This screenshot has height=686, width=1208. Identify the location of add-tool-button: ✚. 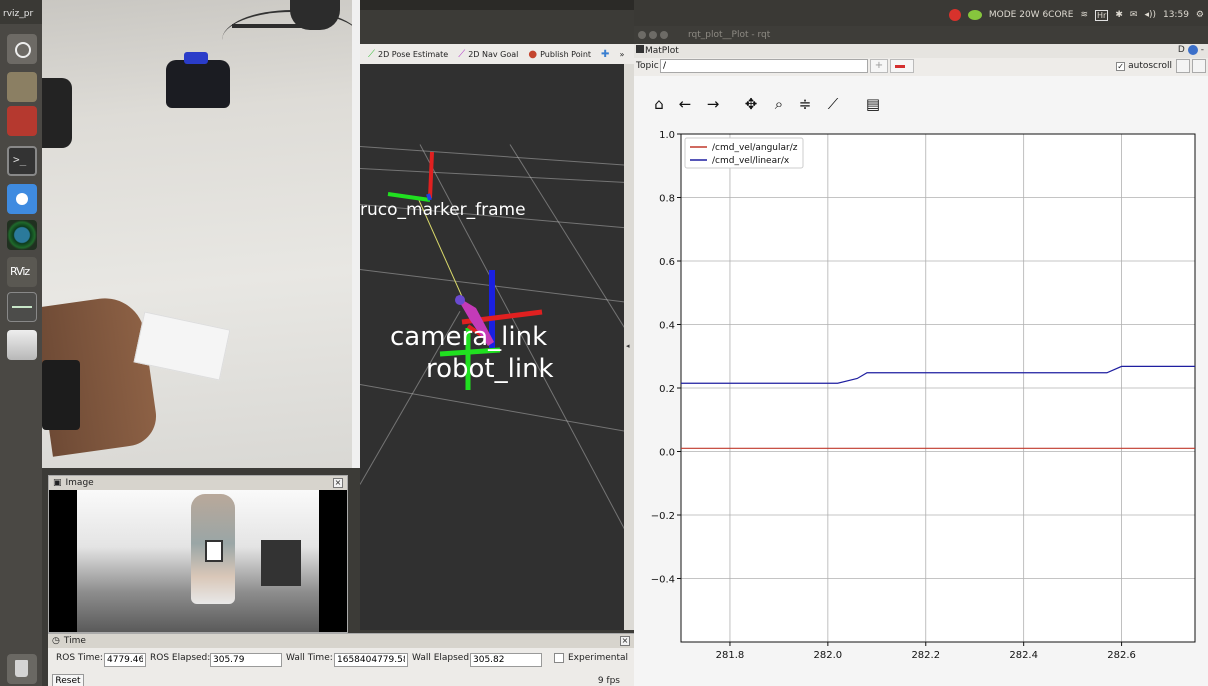
(605, 54).